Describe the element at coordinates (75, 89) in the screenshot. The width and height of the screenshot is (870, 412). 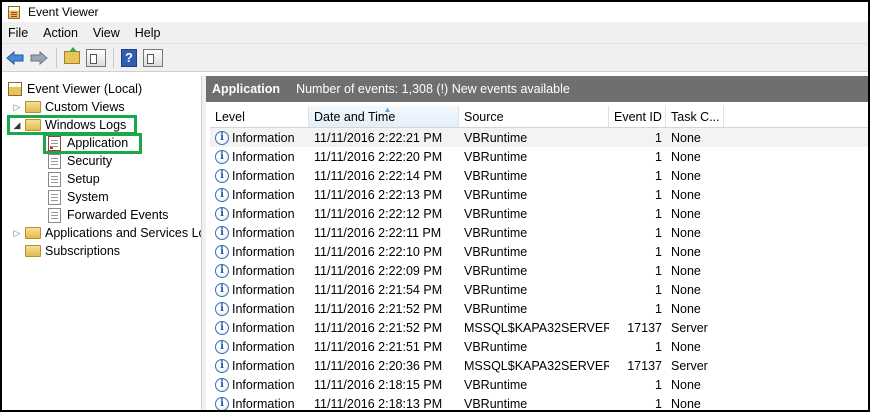
I see `tree-item-event-viewer-local: Event Viewer (Local)` at that location.